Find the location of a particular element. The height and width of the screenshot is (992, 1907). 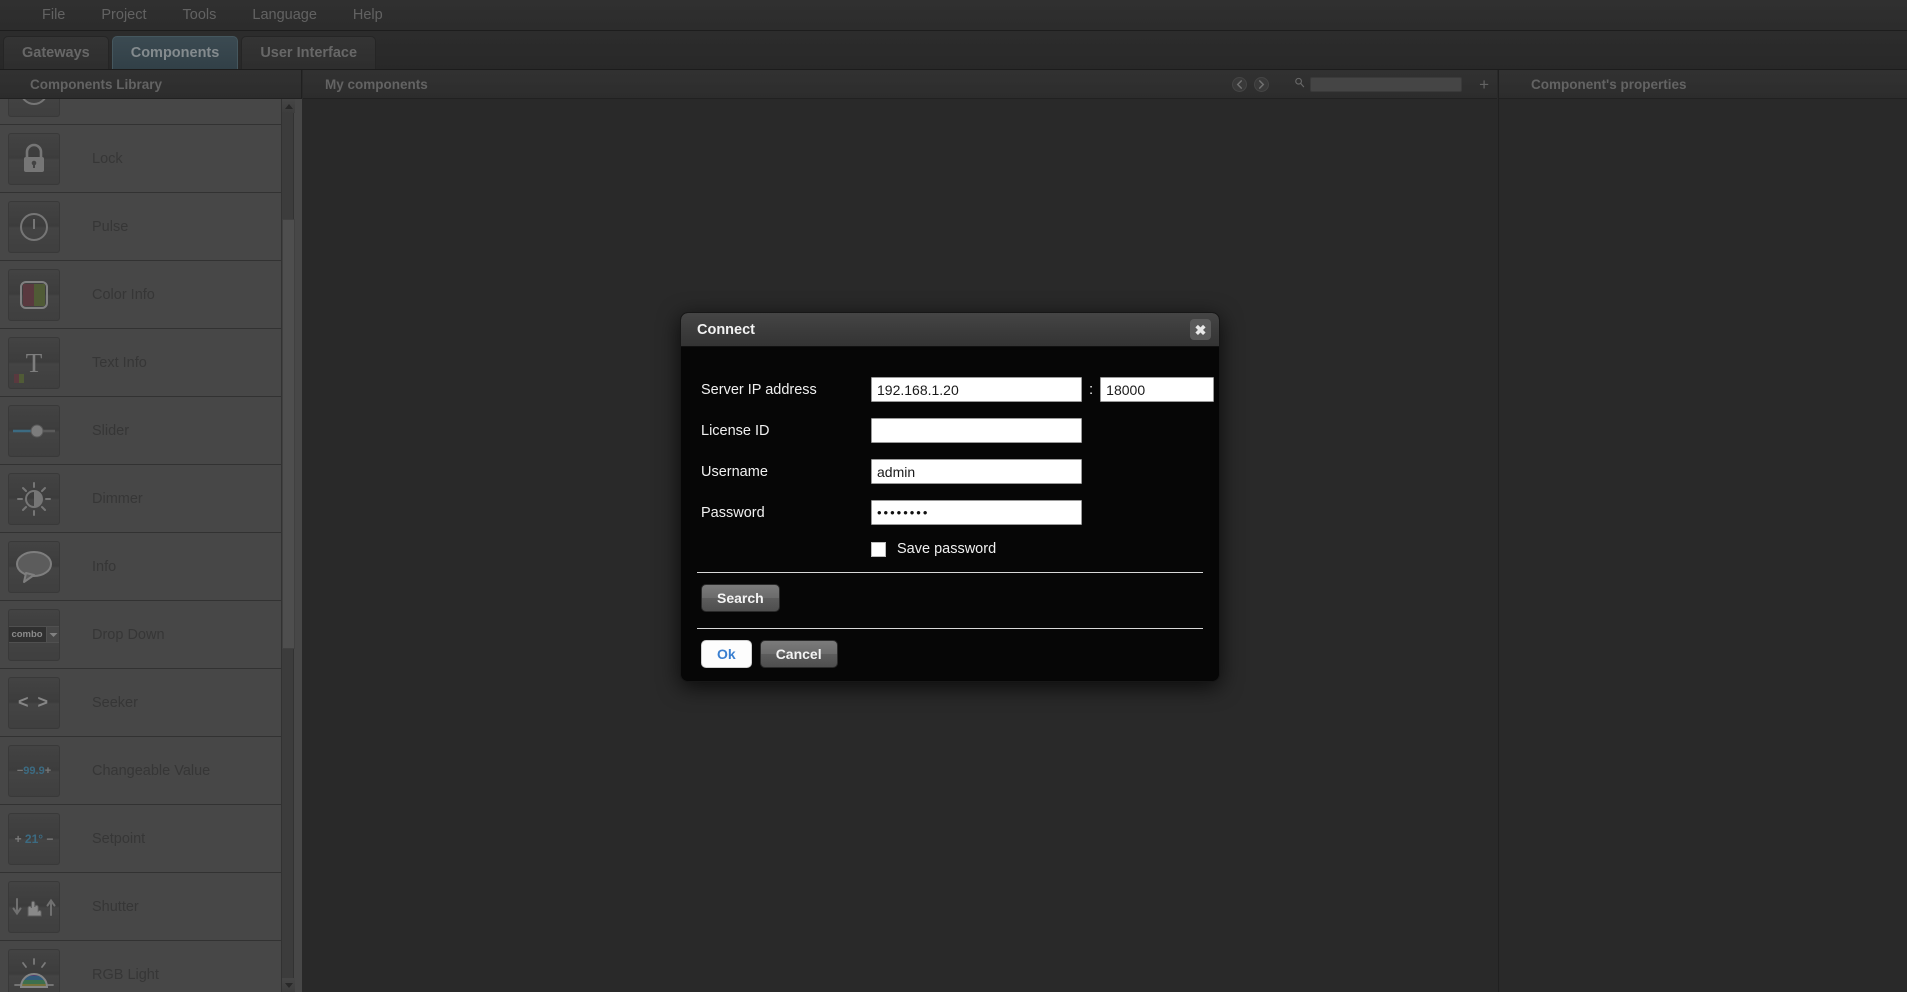

save-password-label: Save password is located at coordinates (947, 549).